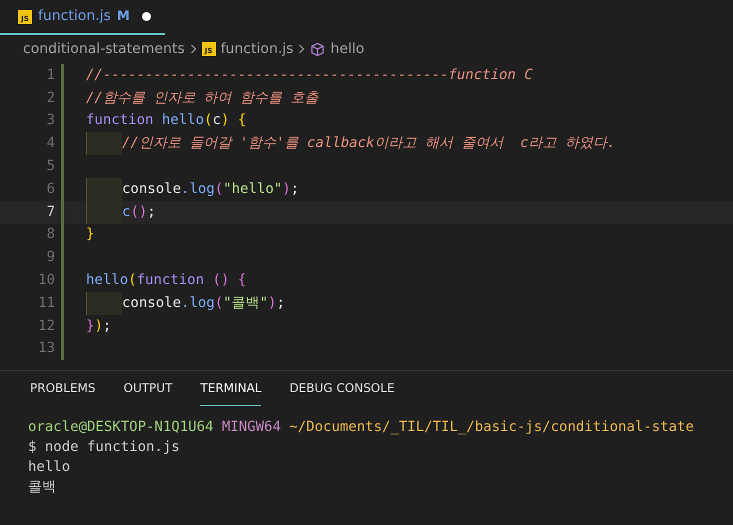  I want to click on terminal-text: oracle@DESKTOP-N1Q1U64, so click(121, 427).